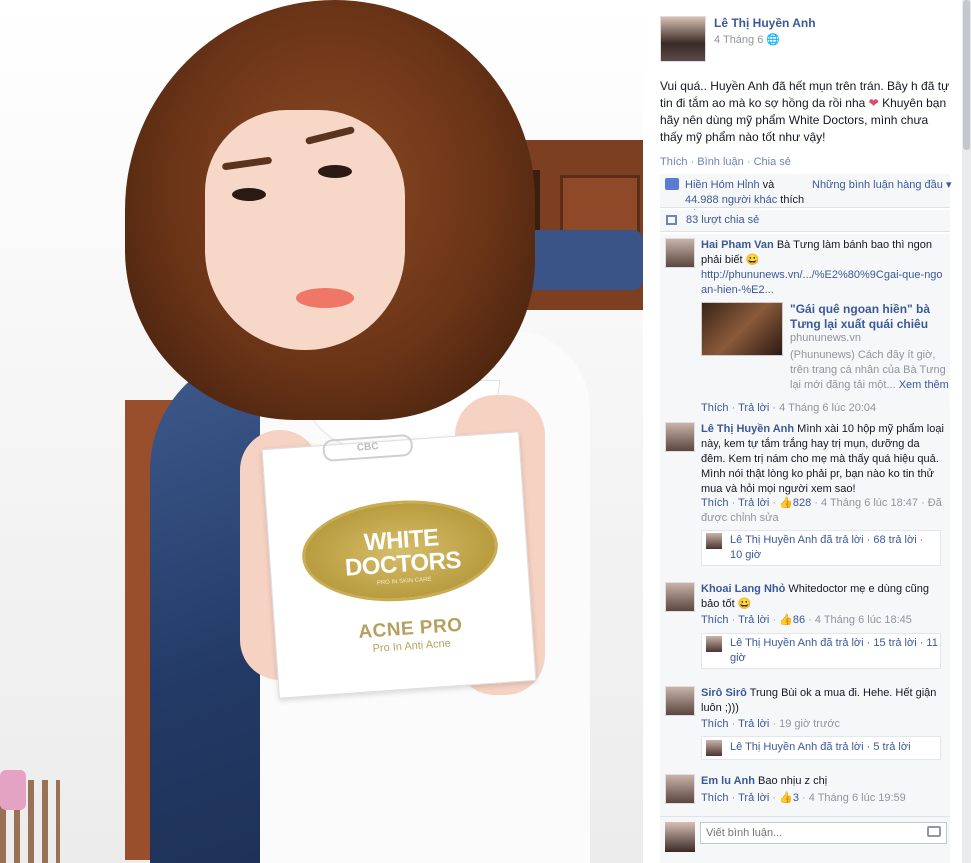 The height and width of the screenshot is (863, 971). What do you see at coordinates (737, 245) in the screenshot?
I see `comment-author: Hai Pham Van` at bounding box center [737, 245].